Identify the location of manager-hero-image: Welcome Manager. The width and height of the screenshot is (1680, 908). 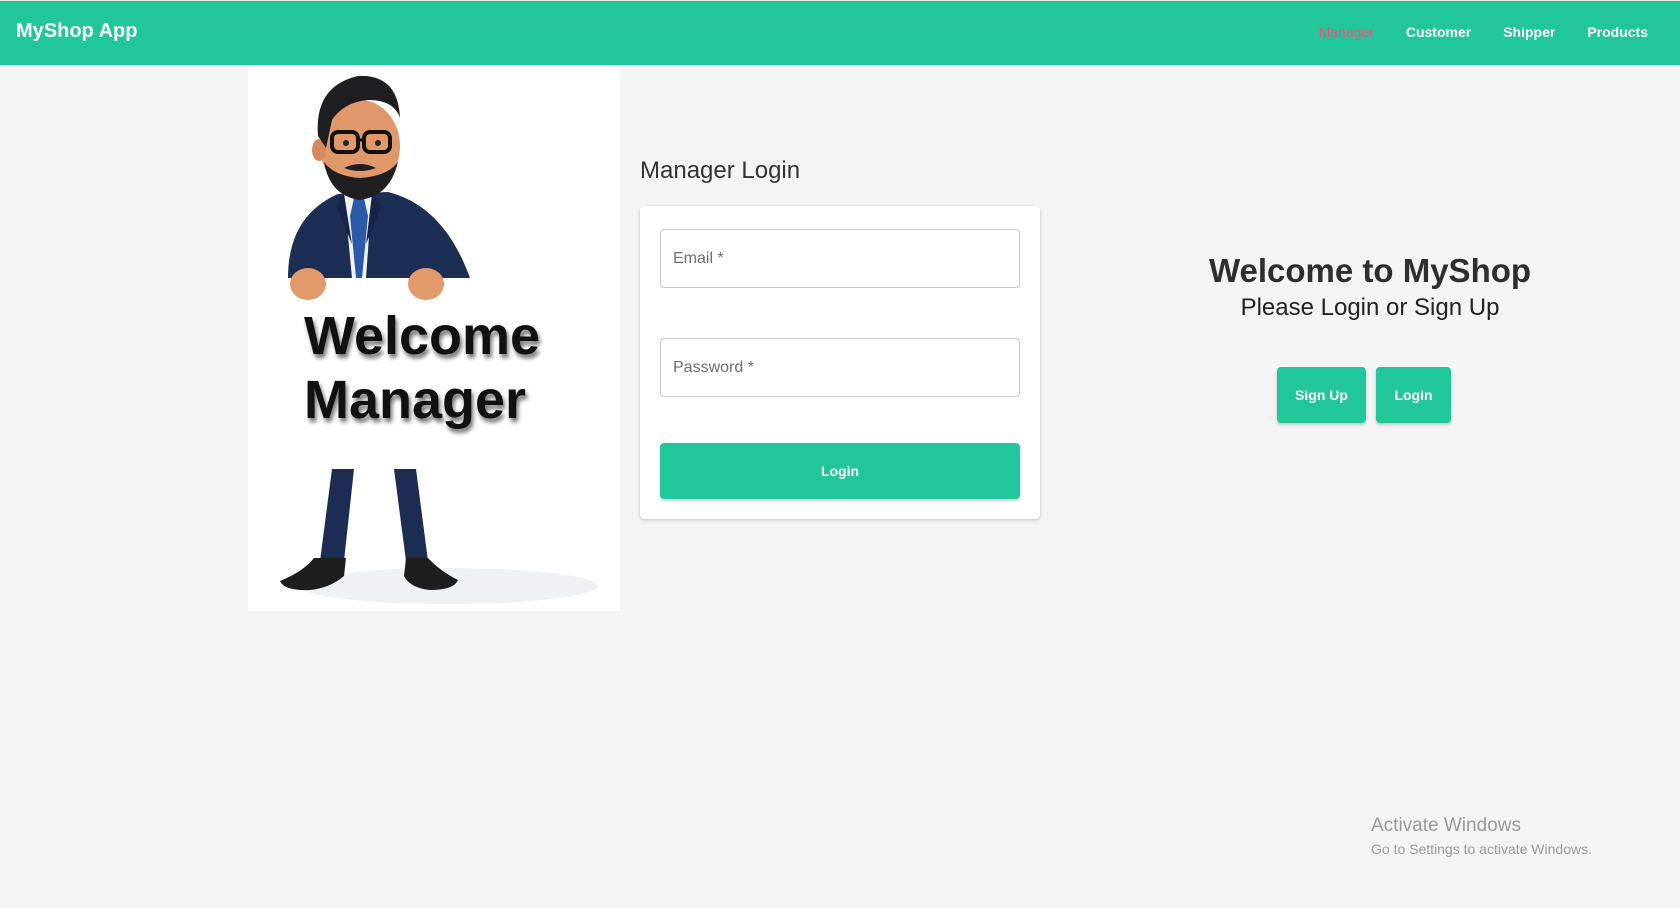
(434, 338).